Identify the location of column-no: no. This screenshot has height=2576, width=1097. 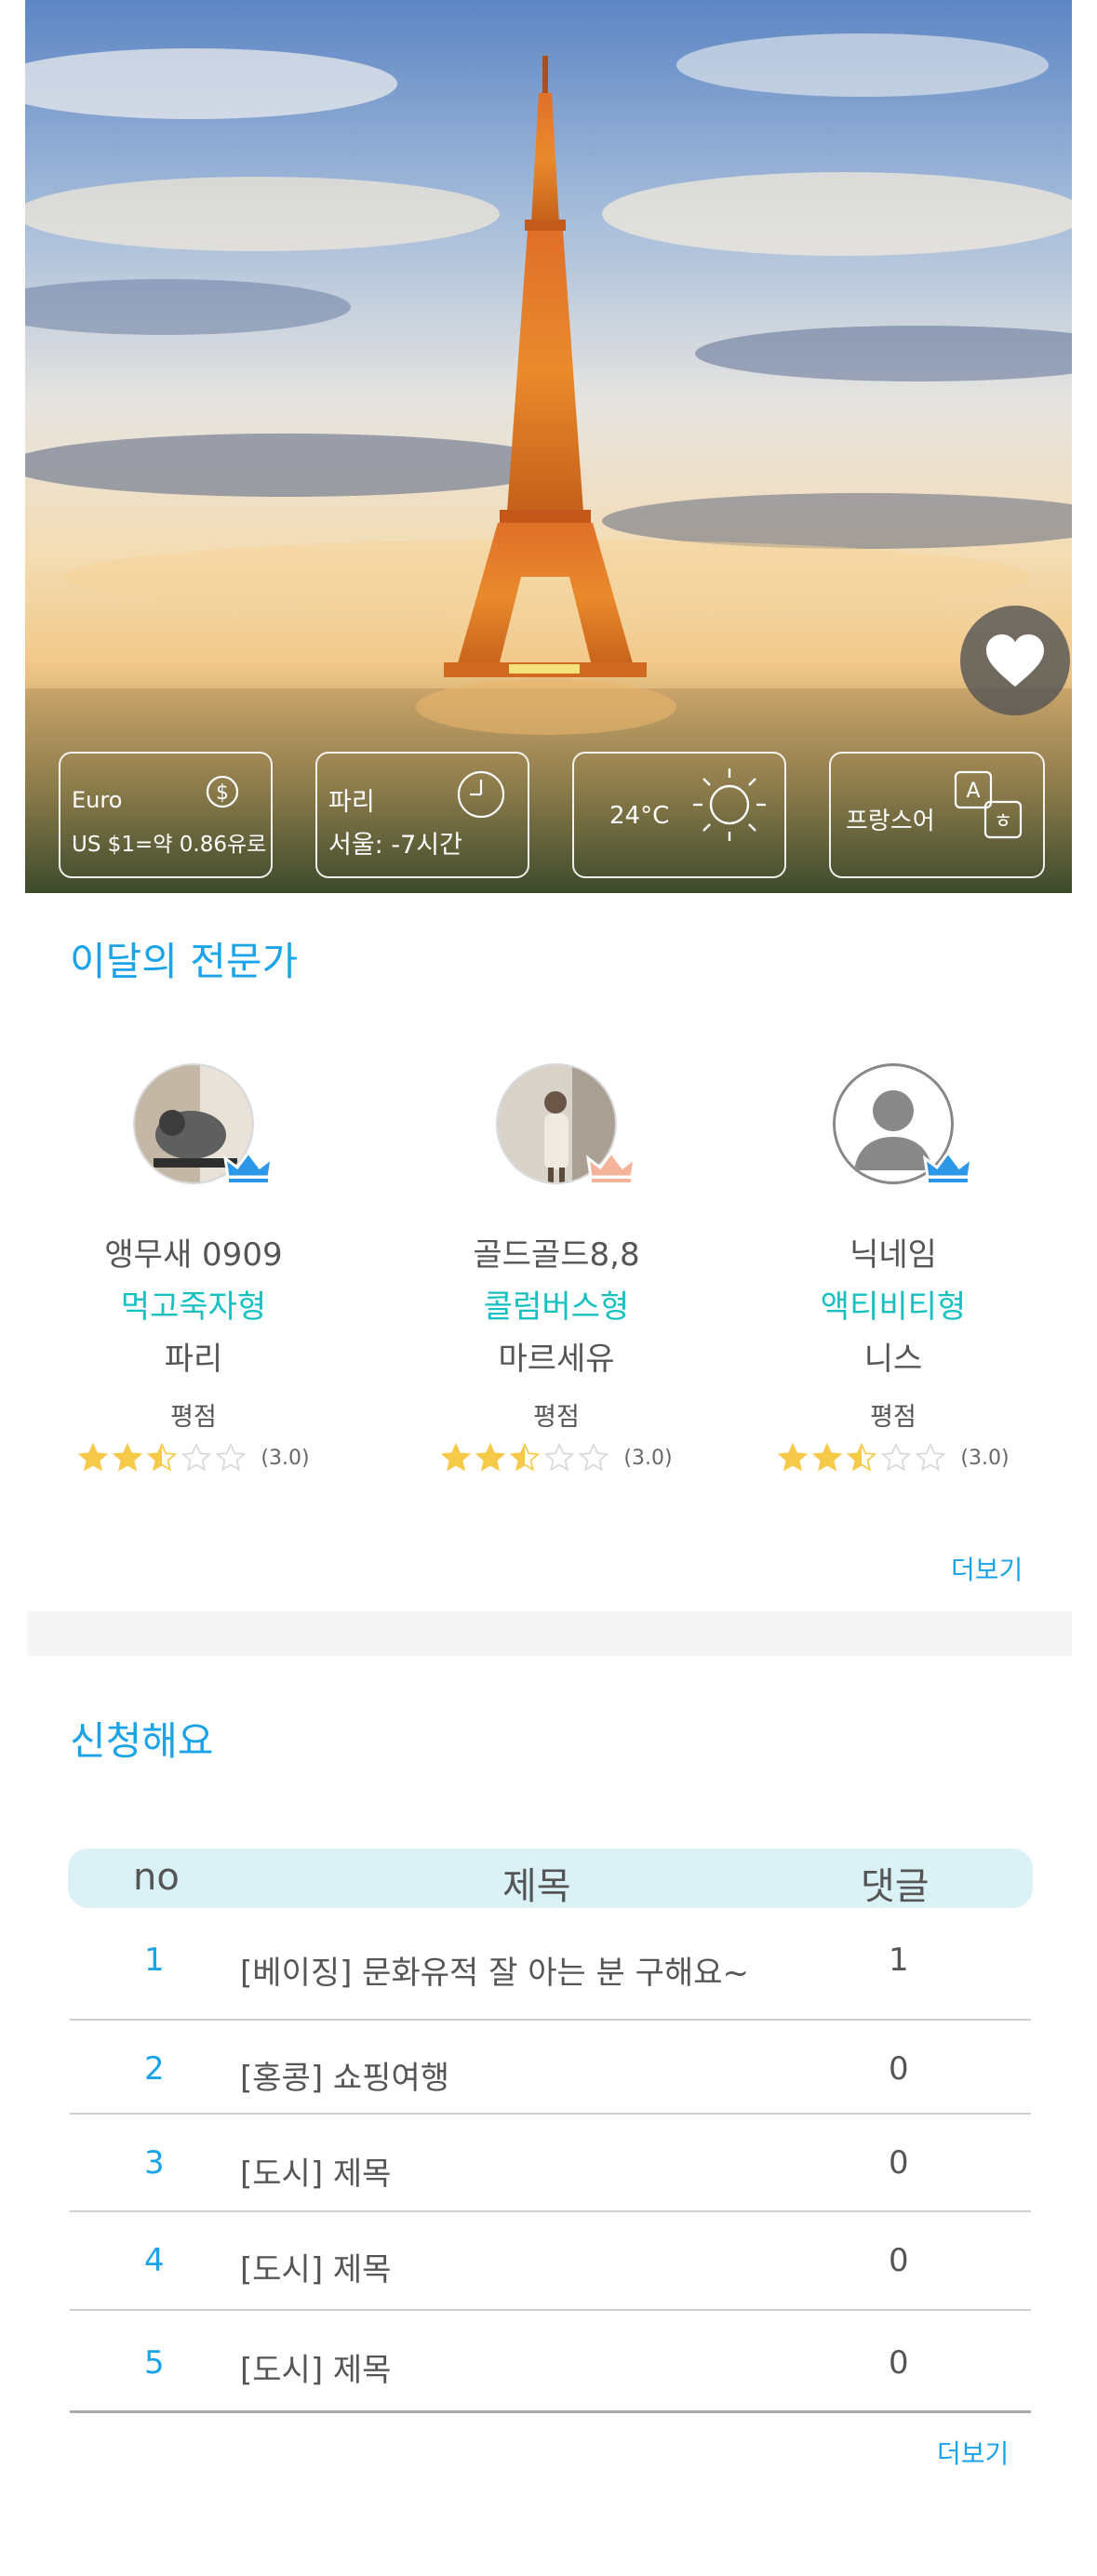
(157, 1877).